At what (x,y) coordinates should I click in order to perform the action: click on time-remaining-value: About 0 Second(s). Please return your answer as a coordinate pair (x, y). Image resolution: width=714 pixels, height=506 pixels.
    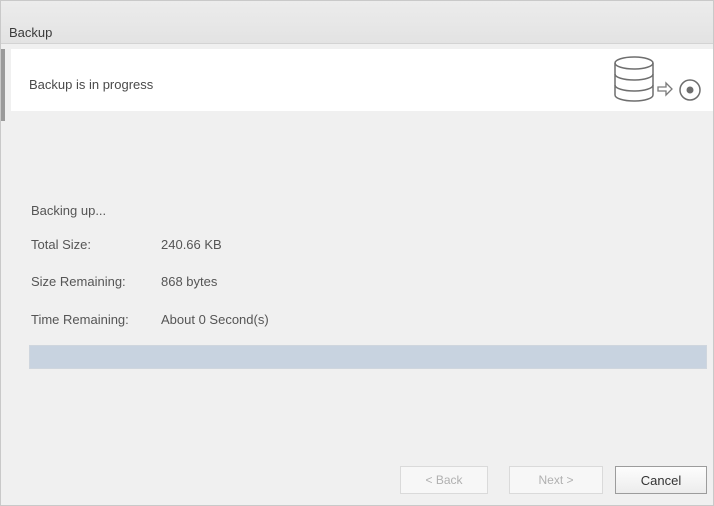
    Looking at the image, I should click on (215, 319).